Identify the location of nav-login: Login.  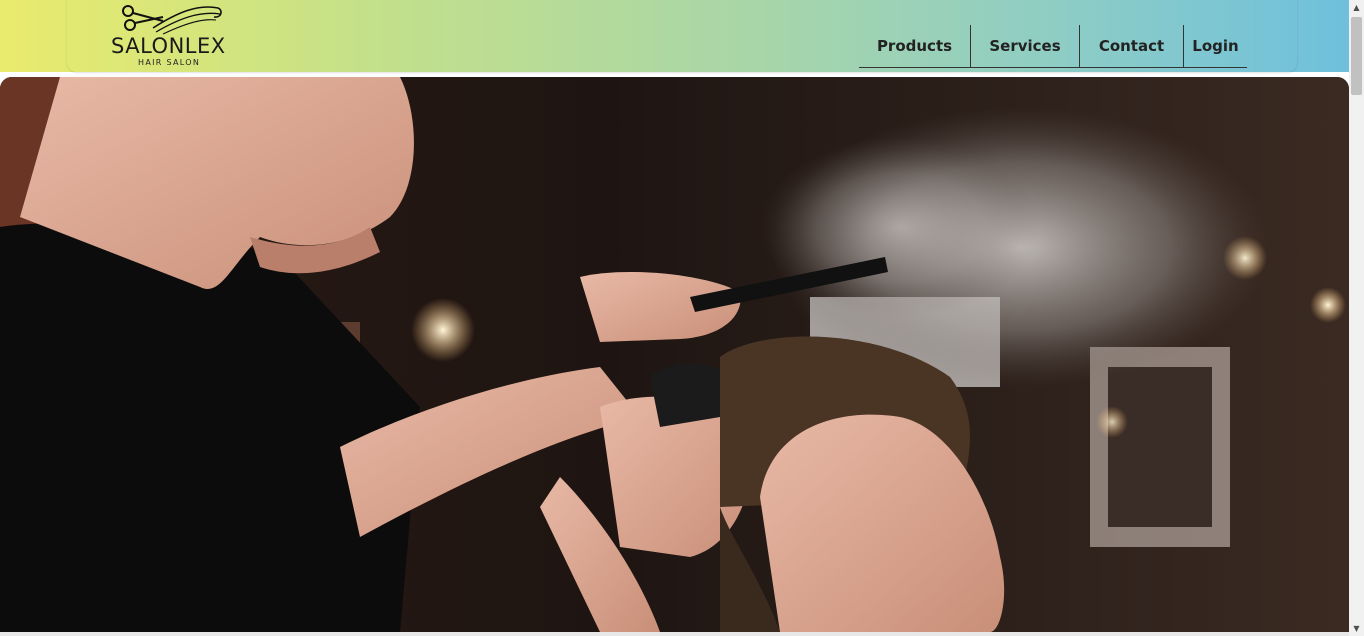
(1215, 46).